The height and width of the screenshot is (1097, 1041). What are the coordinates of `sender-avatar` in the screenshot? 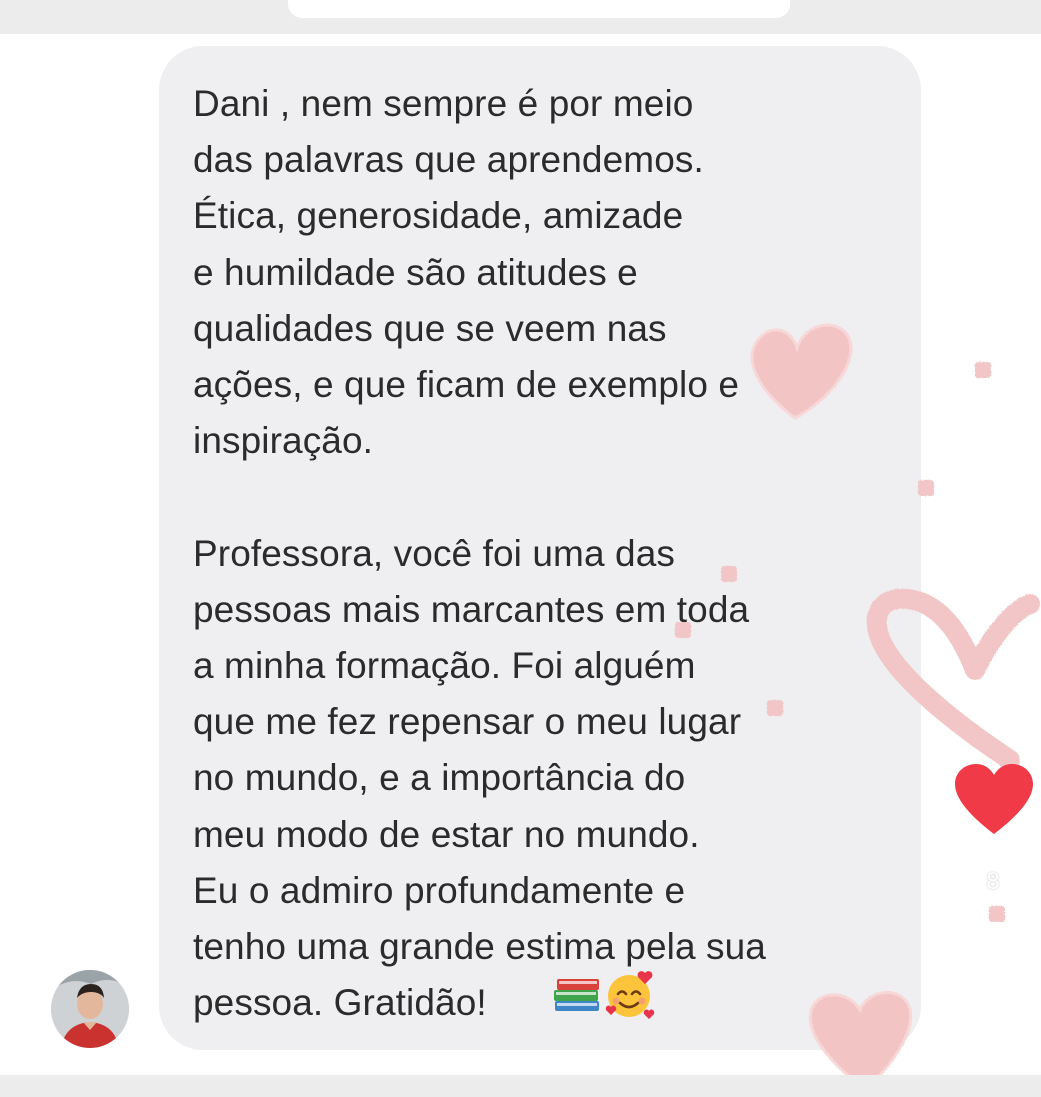 It's located at (90, 1009).